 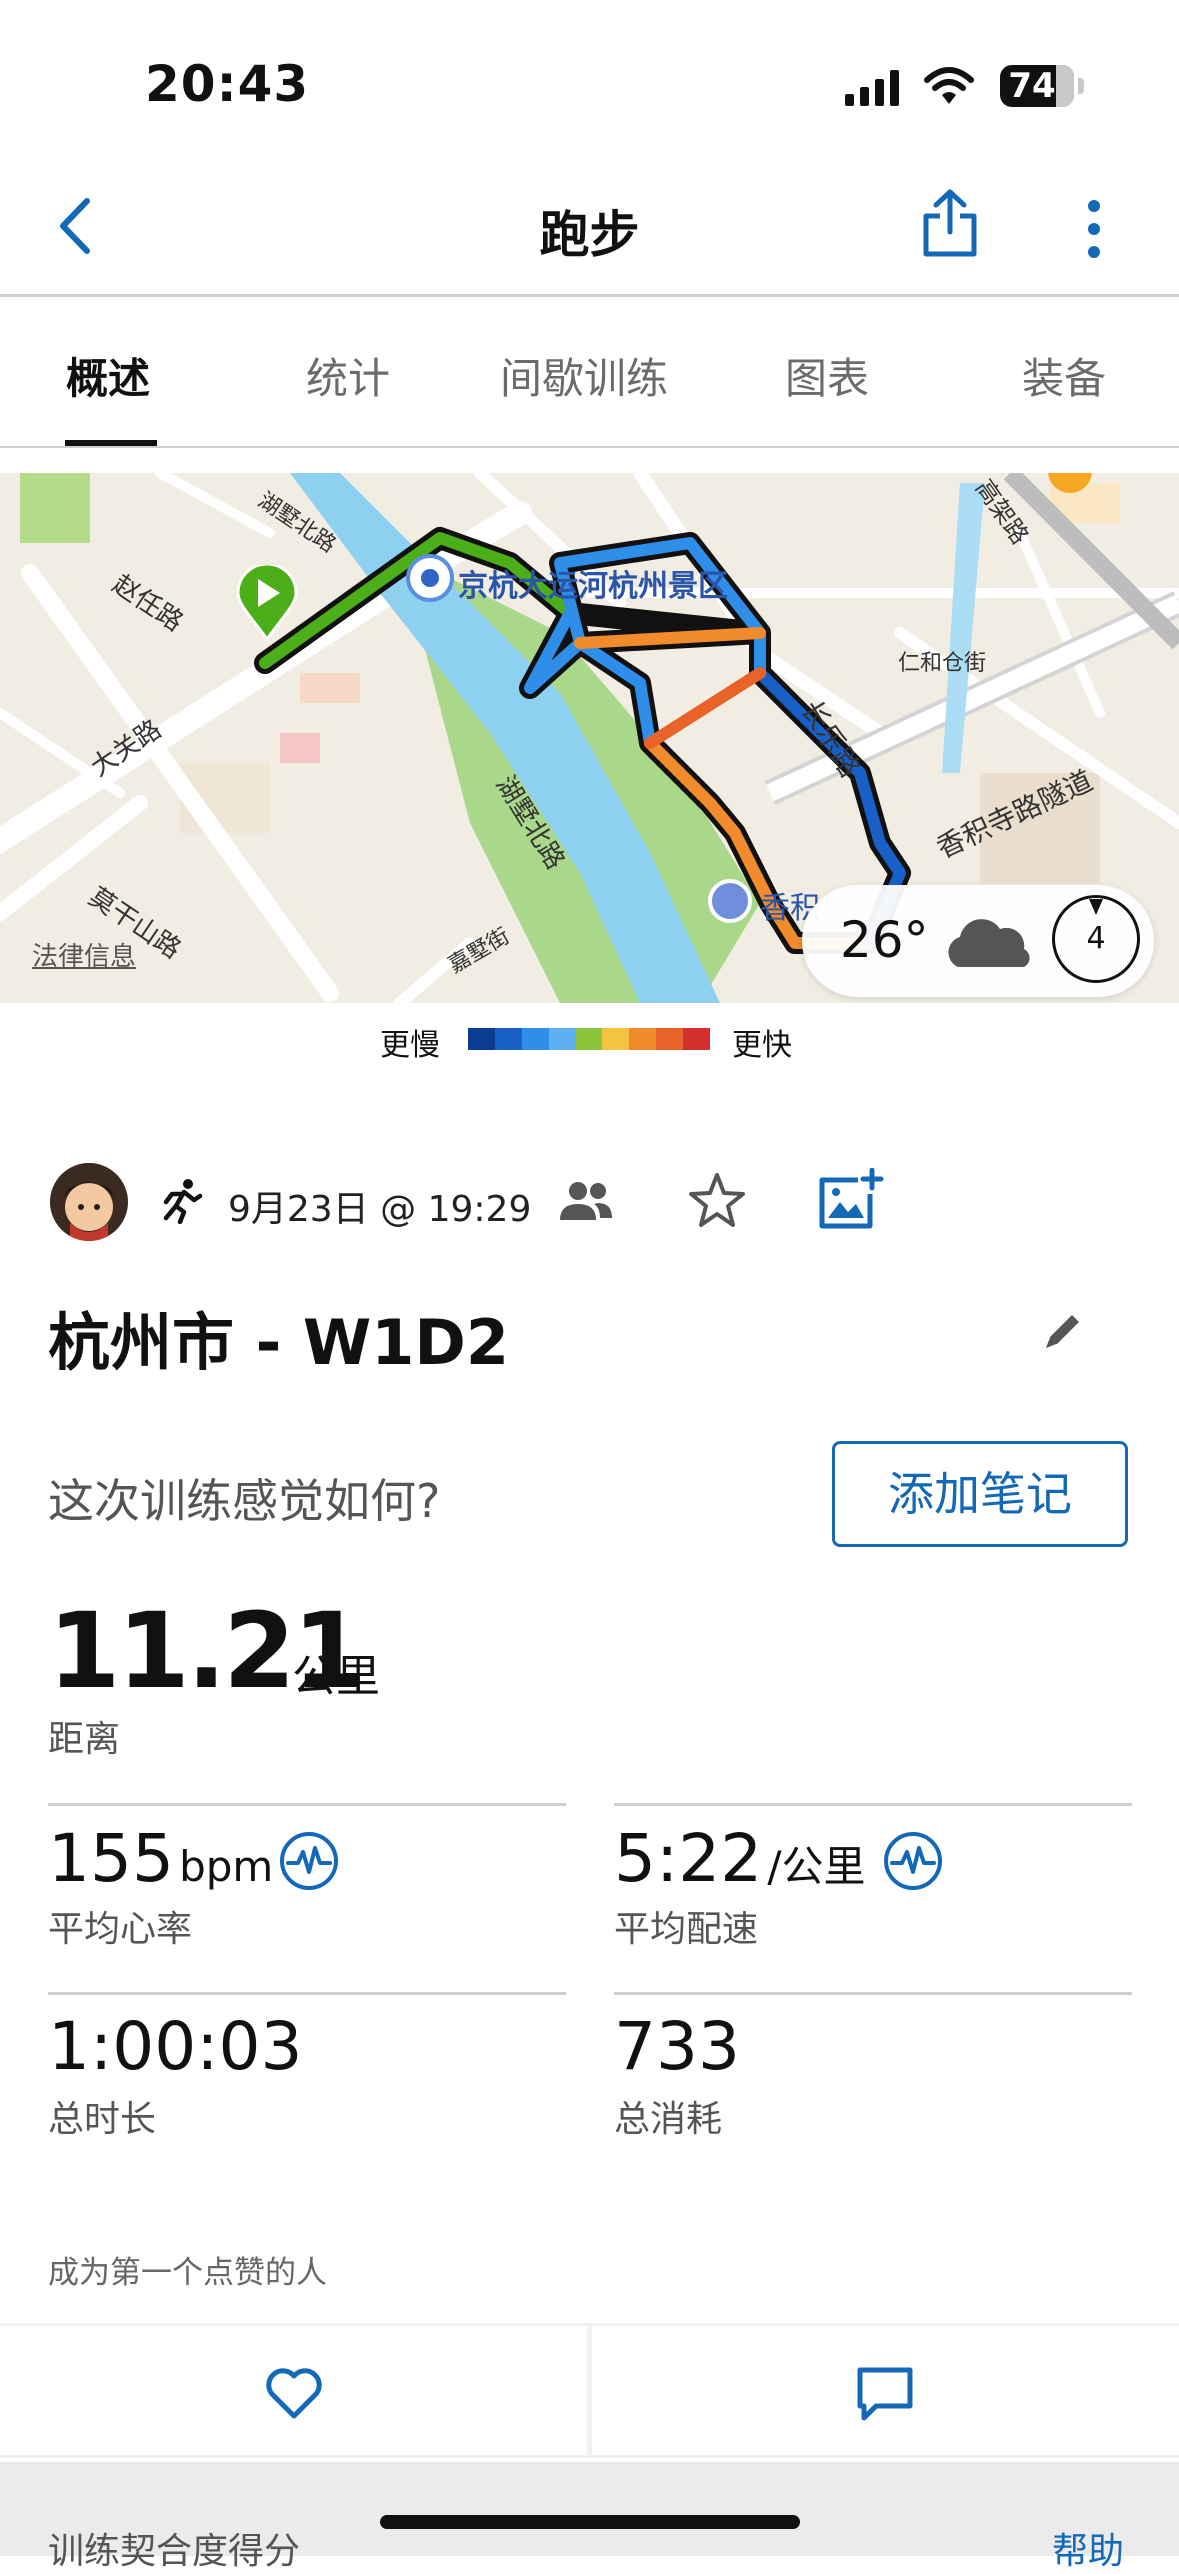 I want to click on wind-direction-icon, so click(x=1096, y=907).